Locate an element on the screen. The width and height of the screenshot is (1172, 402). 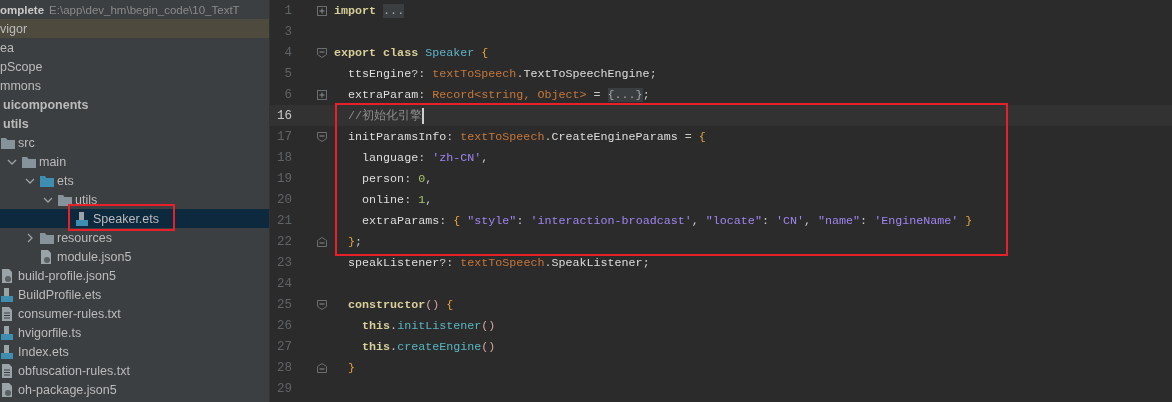
tree-item: obfuscation-rules.txt is located at coordinates (134, 370).